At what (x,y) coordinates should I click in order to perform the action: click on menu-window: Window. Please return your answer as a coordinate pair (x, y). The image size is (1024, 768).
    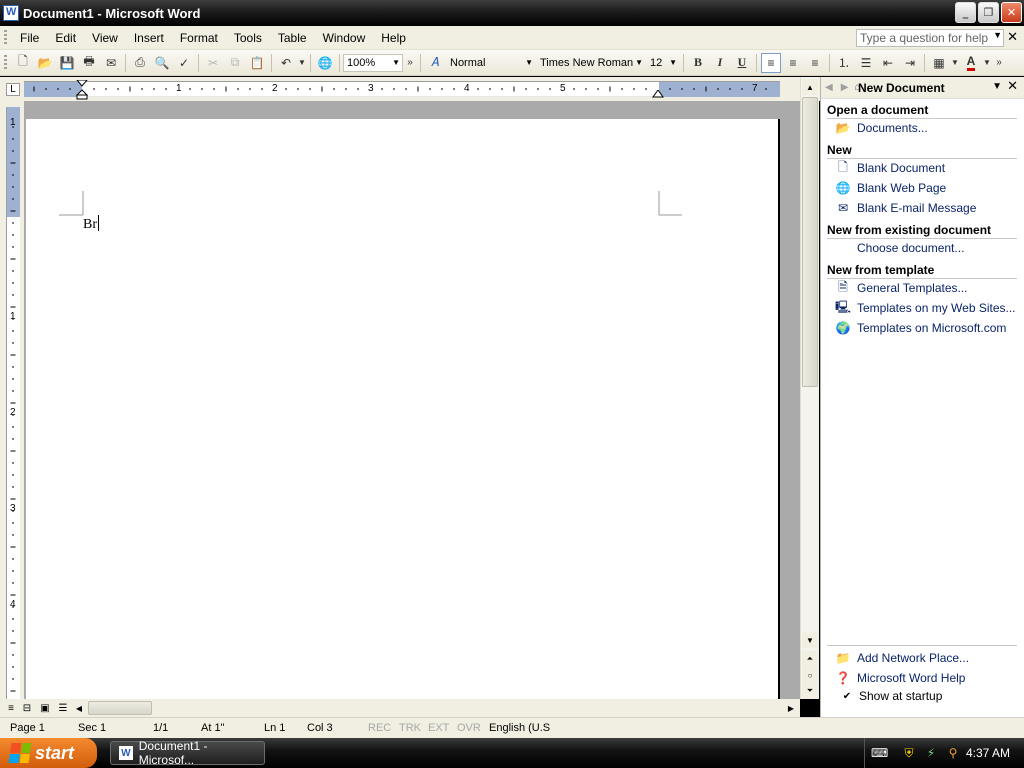
    Looking at the image, I should click on (344, 38).